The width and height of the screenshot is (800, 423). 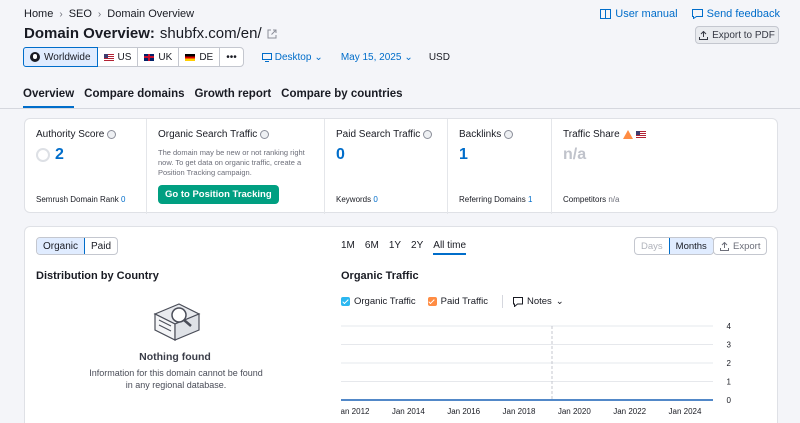 I want to click on metric-value-text: n/a, so click(x=575, y=154).